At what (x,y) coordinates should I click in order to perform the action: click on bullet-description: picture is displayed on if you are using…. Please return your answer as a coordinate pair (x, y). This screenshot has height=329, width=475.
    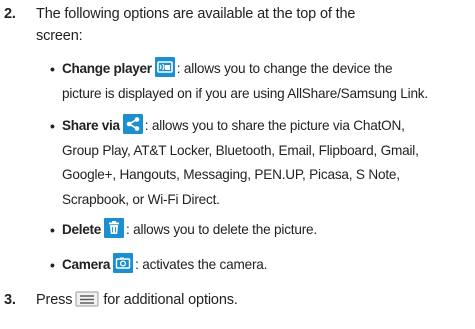
    Looking at the image, I should click on (245, 93).